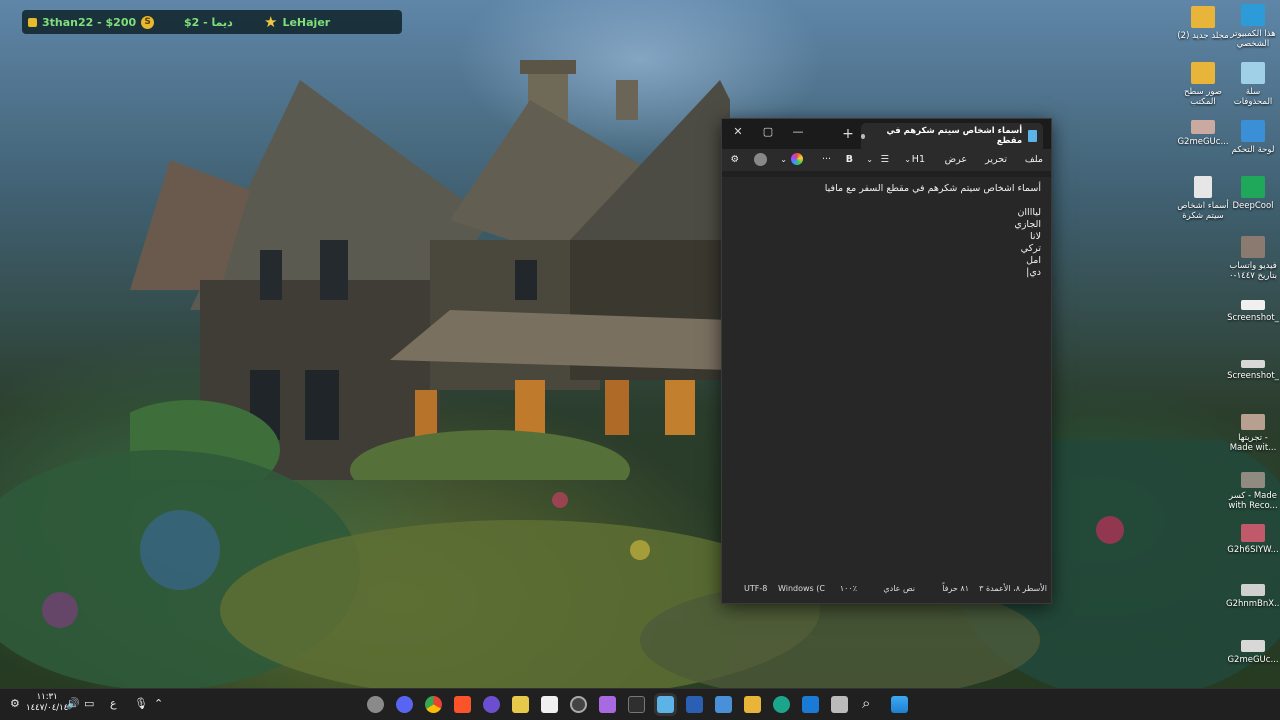 This screenshot has height=720, width=1280. What do you see at coordinates (781, 704) in the screenshot?
I see `taskbar-edge-icon` at bounding box center [781, 704].